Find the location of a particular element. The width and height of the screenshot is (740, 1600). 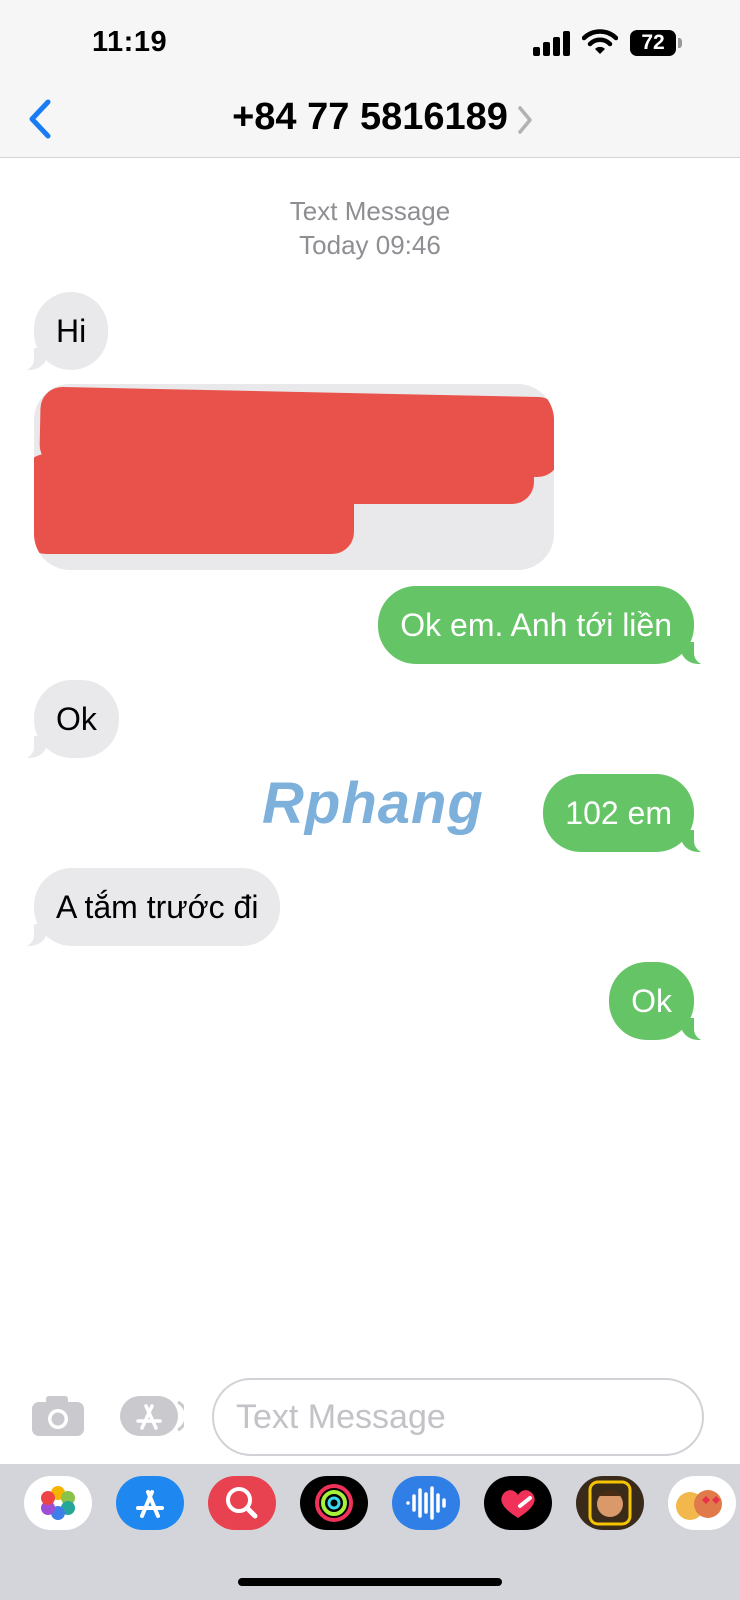

message-input: Text Message is located at coordinates (458, 1417).